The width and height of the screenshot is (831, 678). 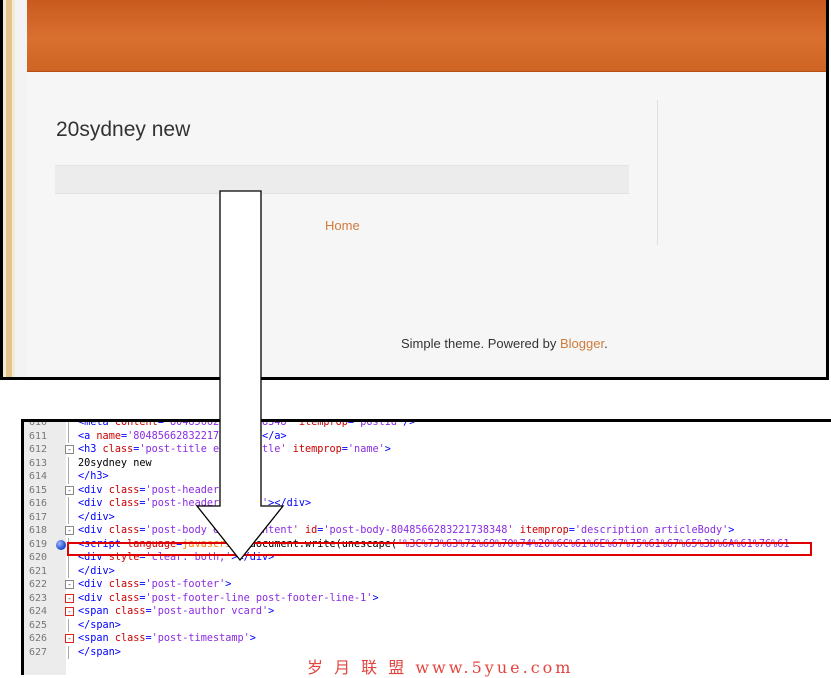 What do you see at coordinates (240, 376) in the screenshot?
I see `down-arrow-icon` at bounding box center [240, 376].